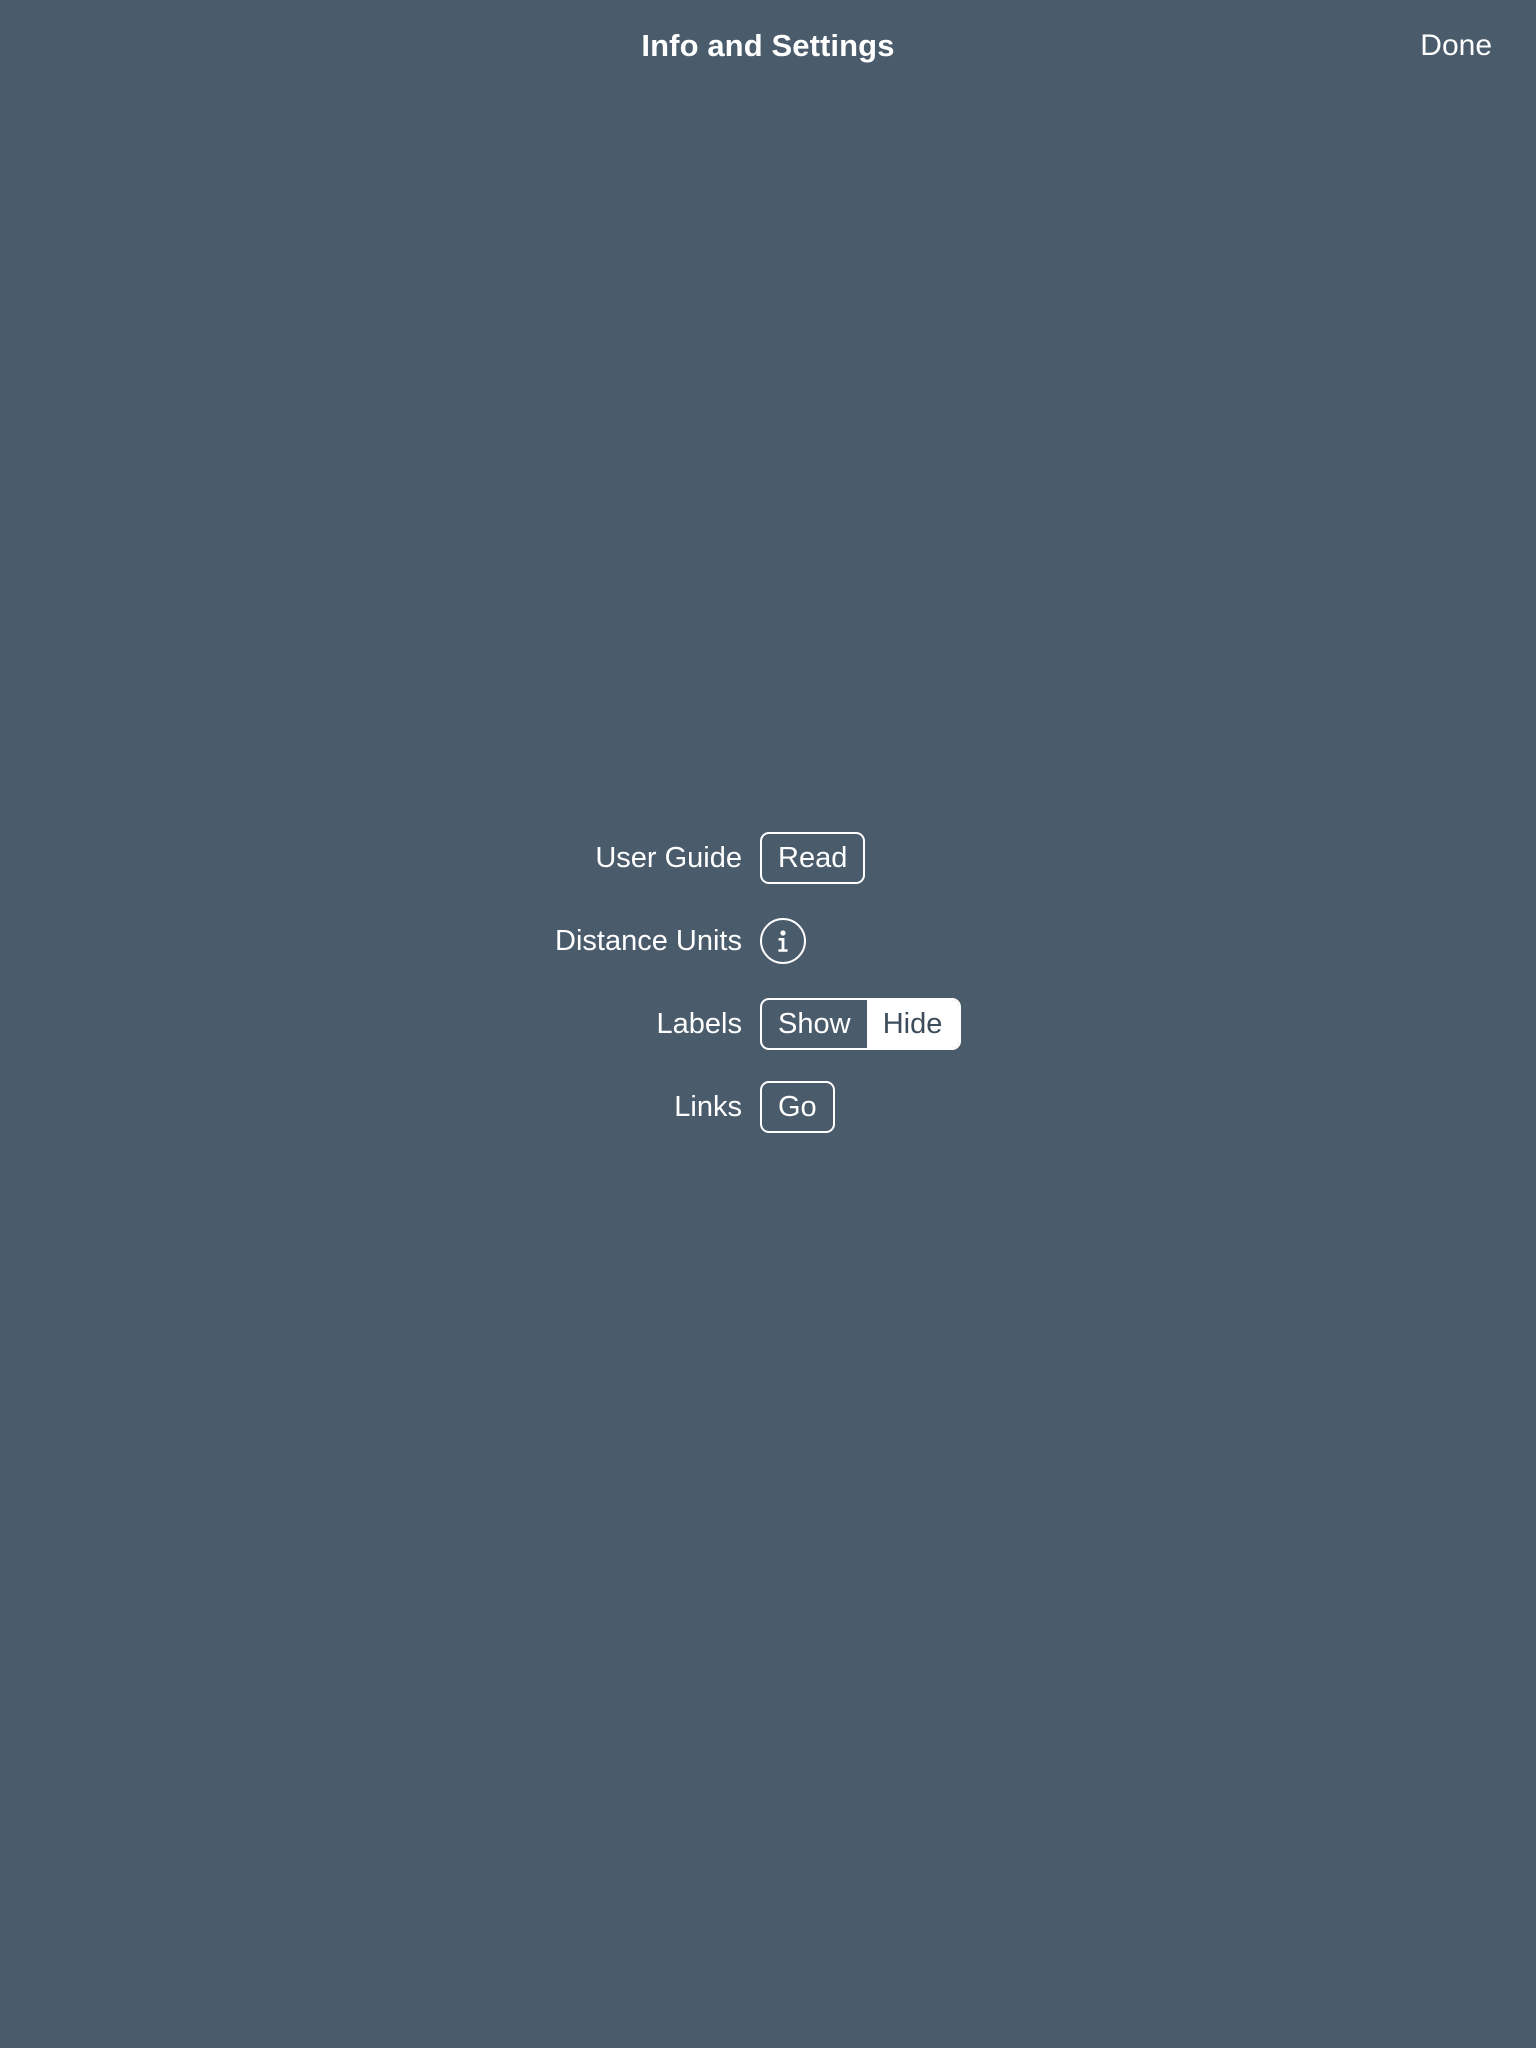 The image size is (1536, 2048). I want to click on settings-row-user-guide: User Guide Read, so click(768, 858).